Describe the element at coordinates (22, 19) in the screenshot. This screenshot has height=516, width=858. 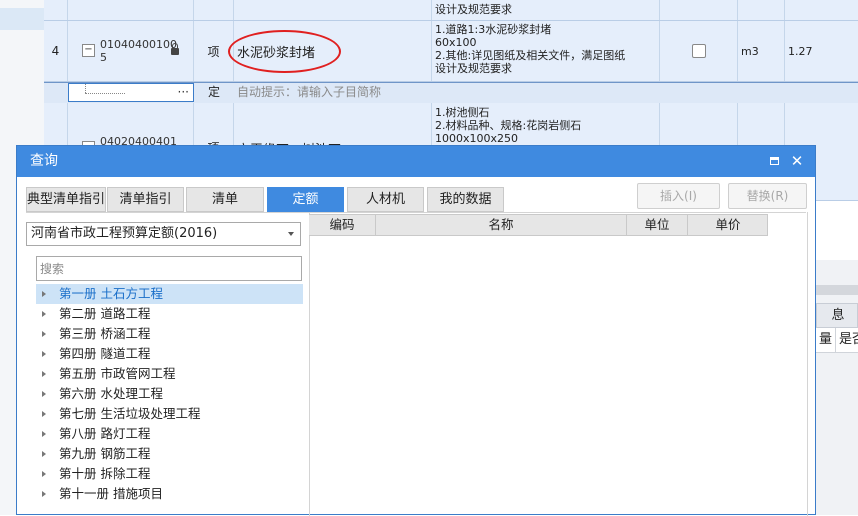
I see `left-sidebar-selection` at that location.